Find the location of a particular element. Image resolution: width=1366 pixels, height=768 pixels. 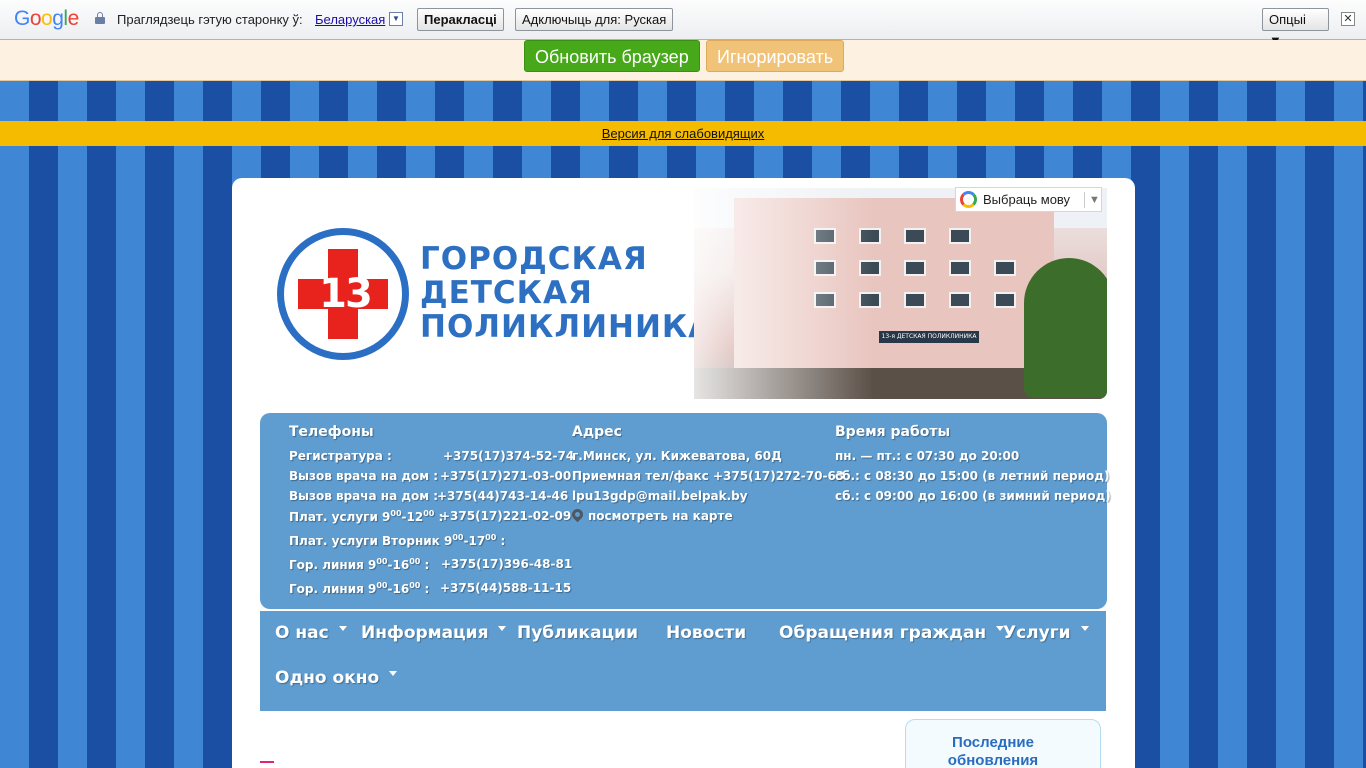

latest-updates-title: Последние обновления is located at coordinates (993, 751).